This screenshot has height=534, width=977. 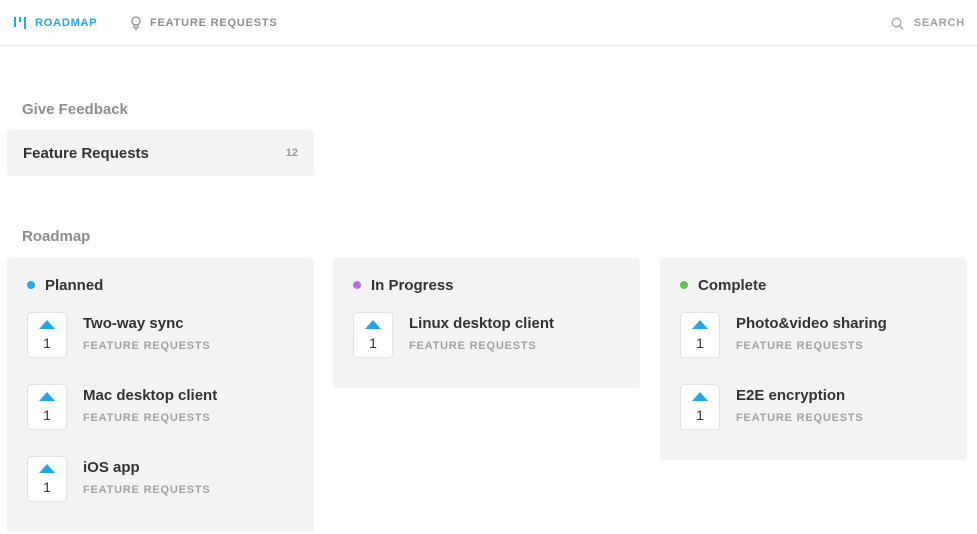 What do you see at coordinates (86, 153) in the screenshot?
I see `board-name: Feature Requests` at bounding box center [86, 153].